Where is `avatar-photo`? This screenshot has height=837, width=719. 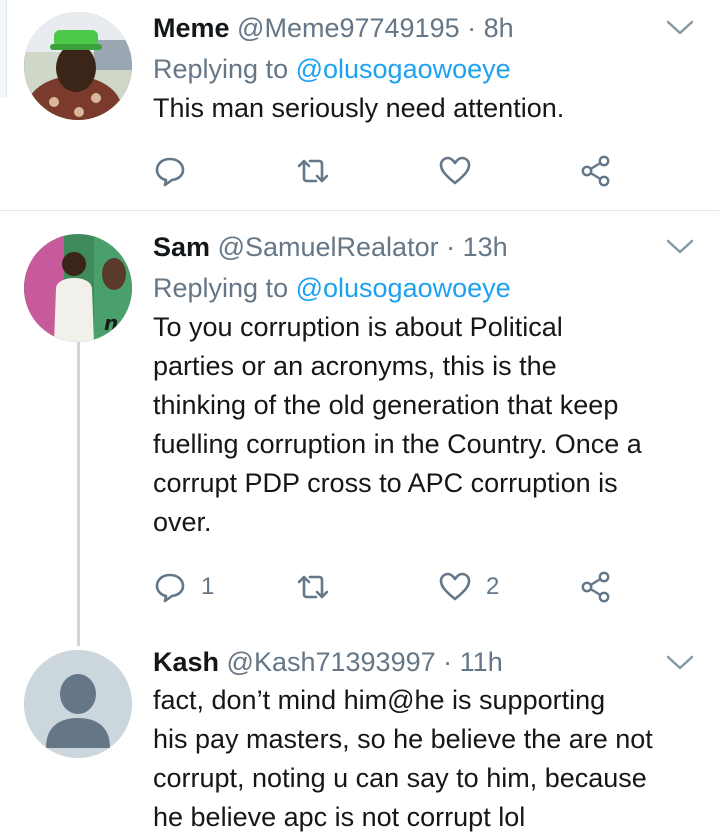
avatar-photo is located at coordinates (78, 66).